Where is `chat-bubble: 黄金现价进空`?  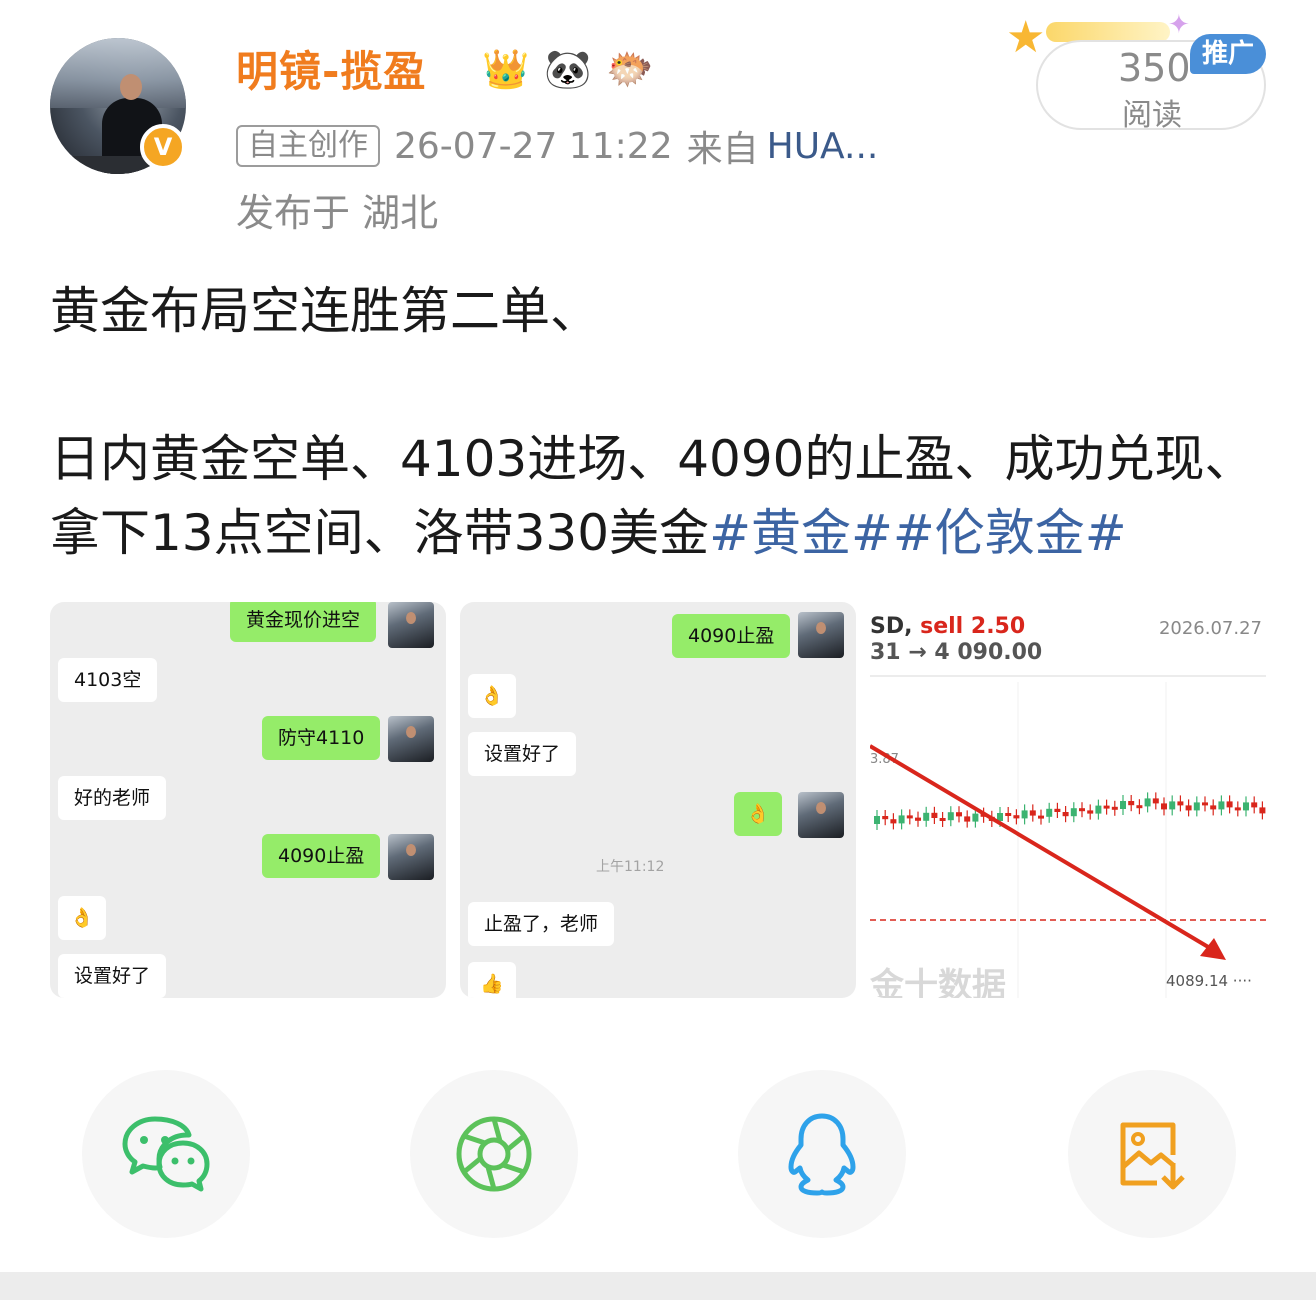
chat-bubble: 黄金现价进空 is located at coordinates (303, 622).